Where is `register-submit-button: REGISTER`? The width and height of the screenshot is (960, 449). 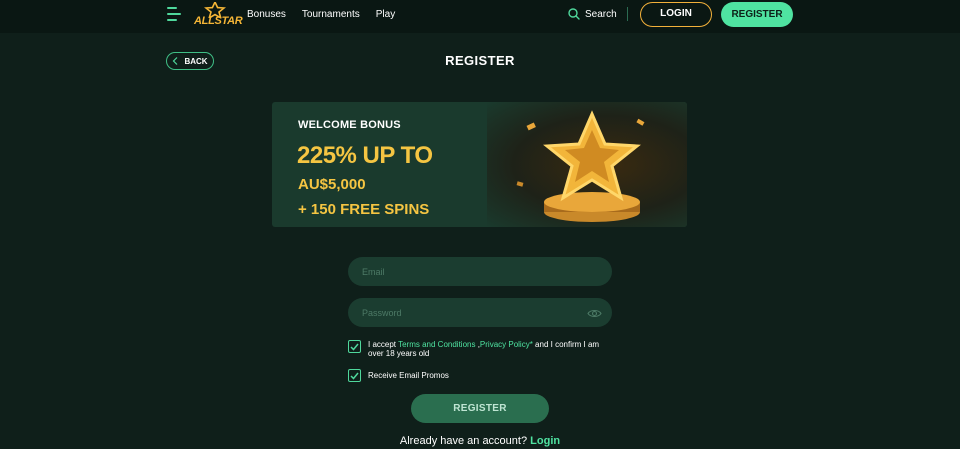
register-submit-button: REGISTER is located at coordinates (480, 408).